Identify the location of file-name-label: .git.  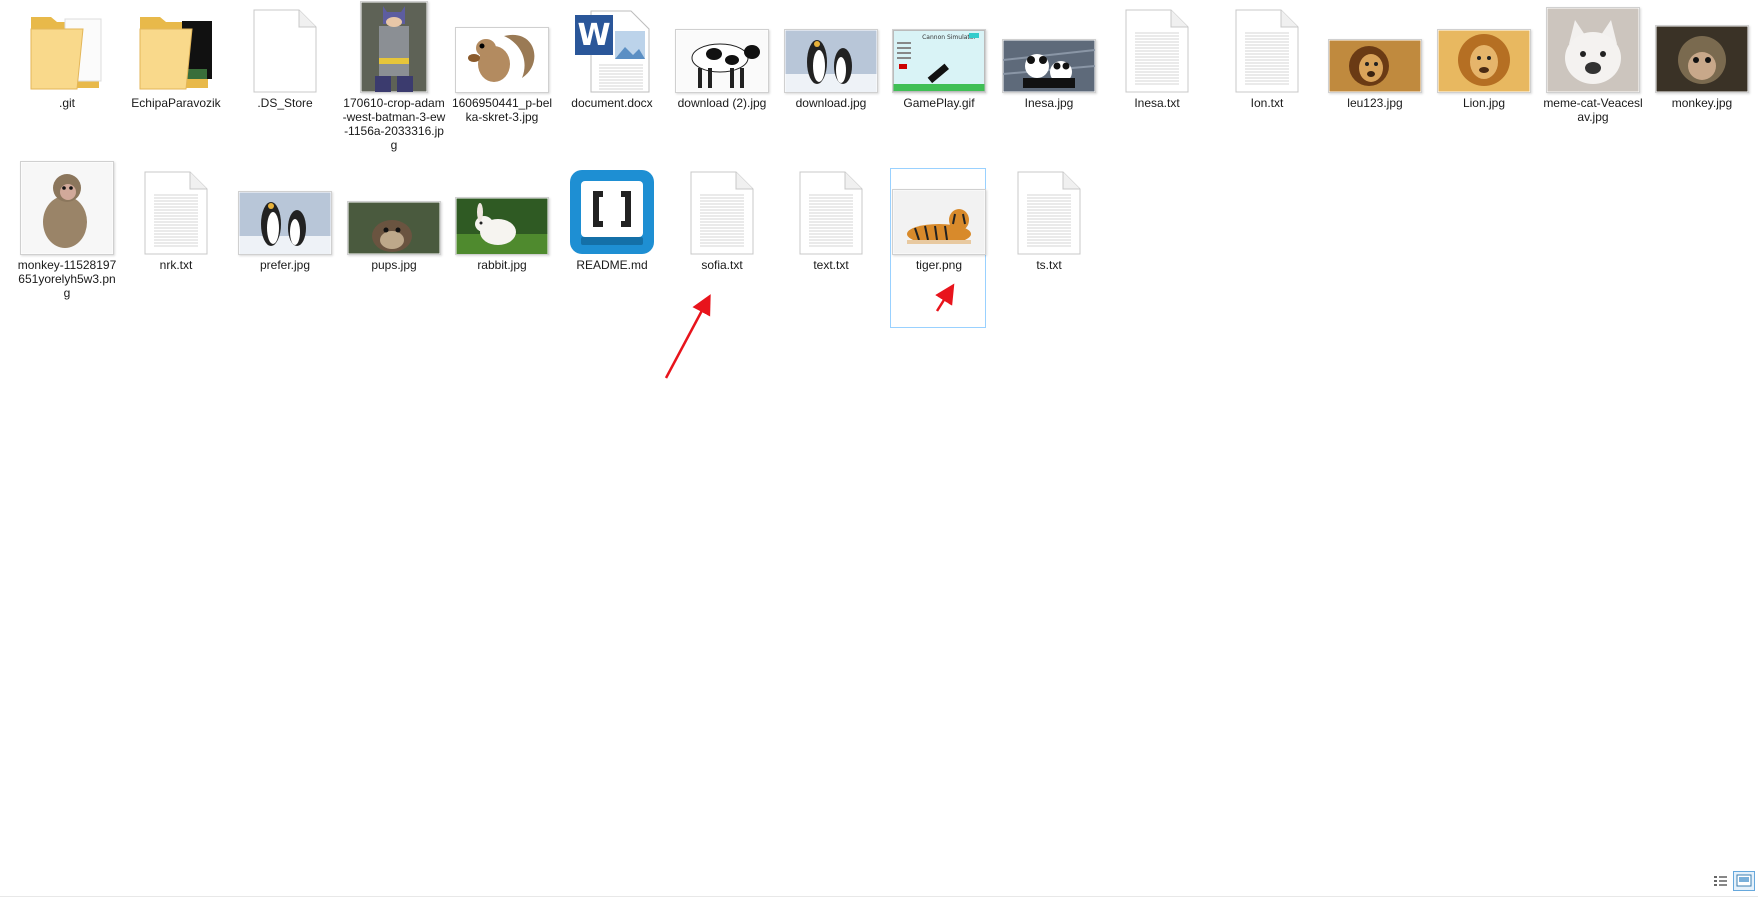
(66, 103).